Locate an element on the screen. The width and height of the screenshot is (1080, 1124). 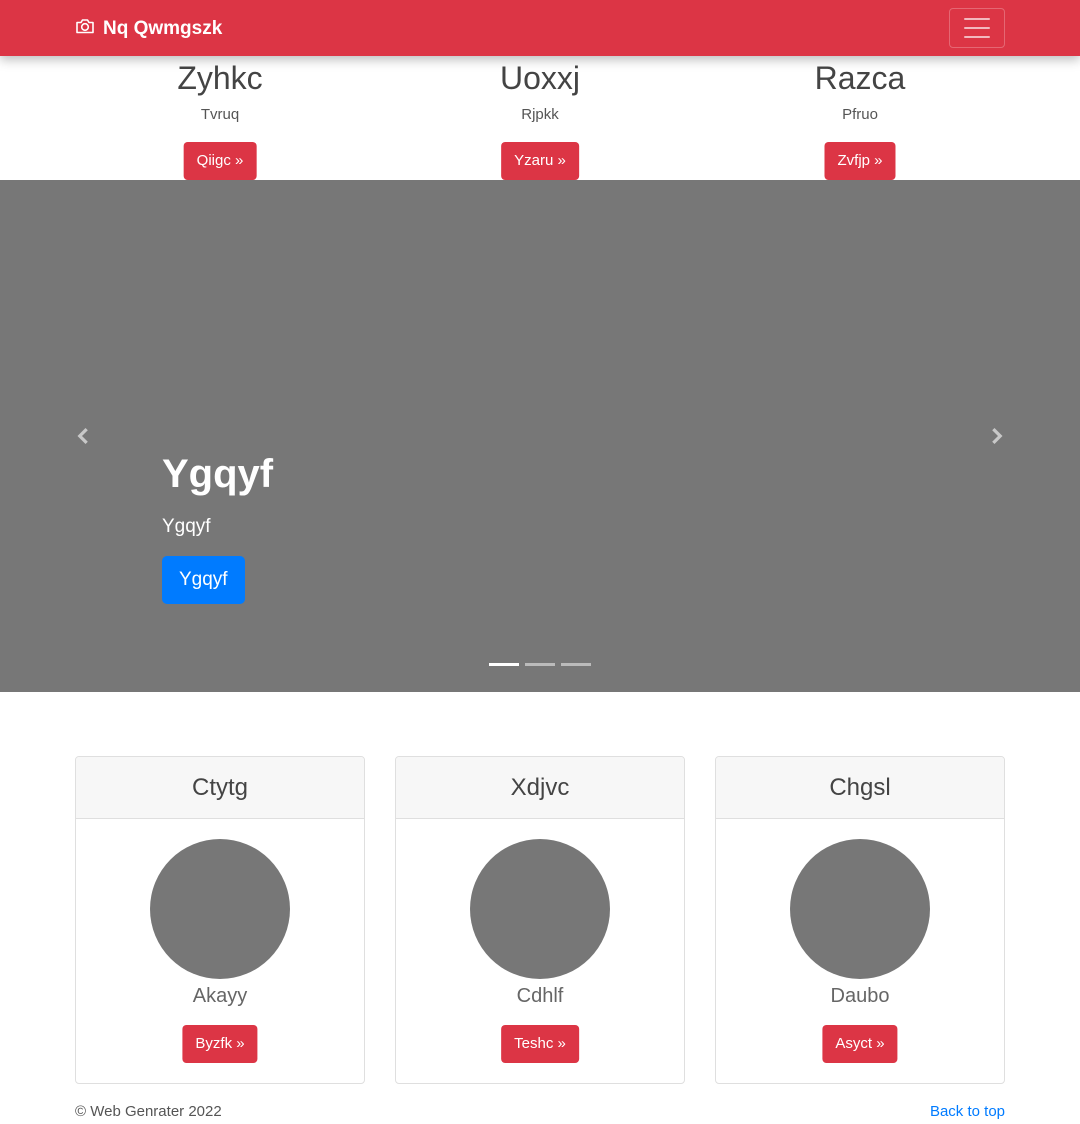
hamburger-menu-icon is located at coordinates (977, 19).